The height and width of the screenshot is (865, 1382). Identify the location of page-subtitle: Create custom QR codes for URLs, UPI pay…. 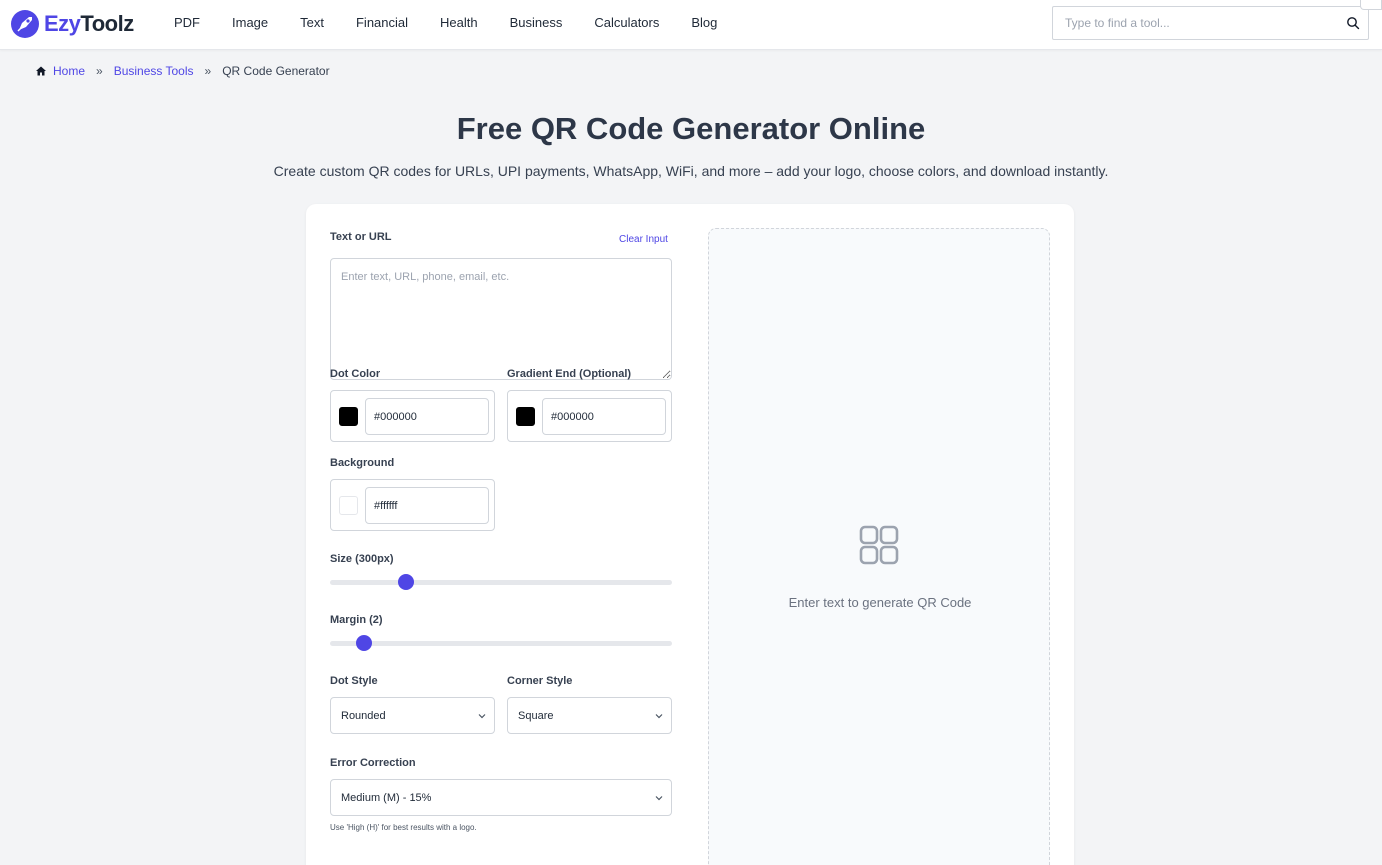
(691, 171).